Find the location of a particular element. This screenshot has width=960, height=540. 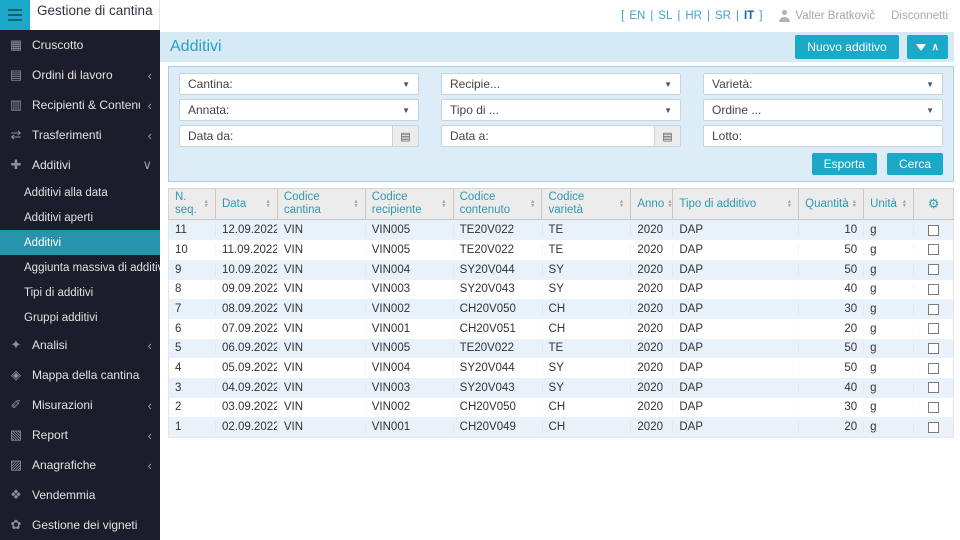

filter-toggle-button: ∧ is located at coordinates (927, 47).